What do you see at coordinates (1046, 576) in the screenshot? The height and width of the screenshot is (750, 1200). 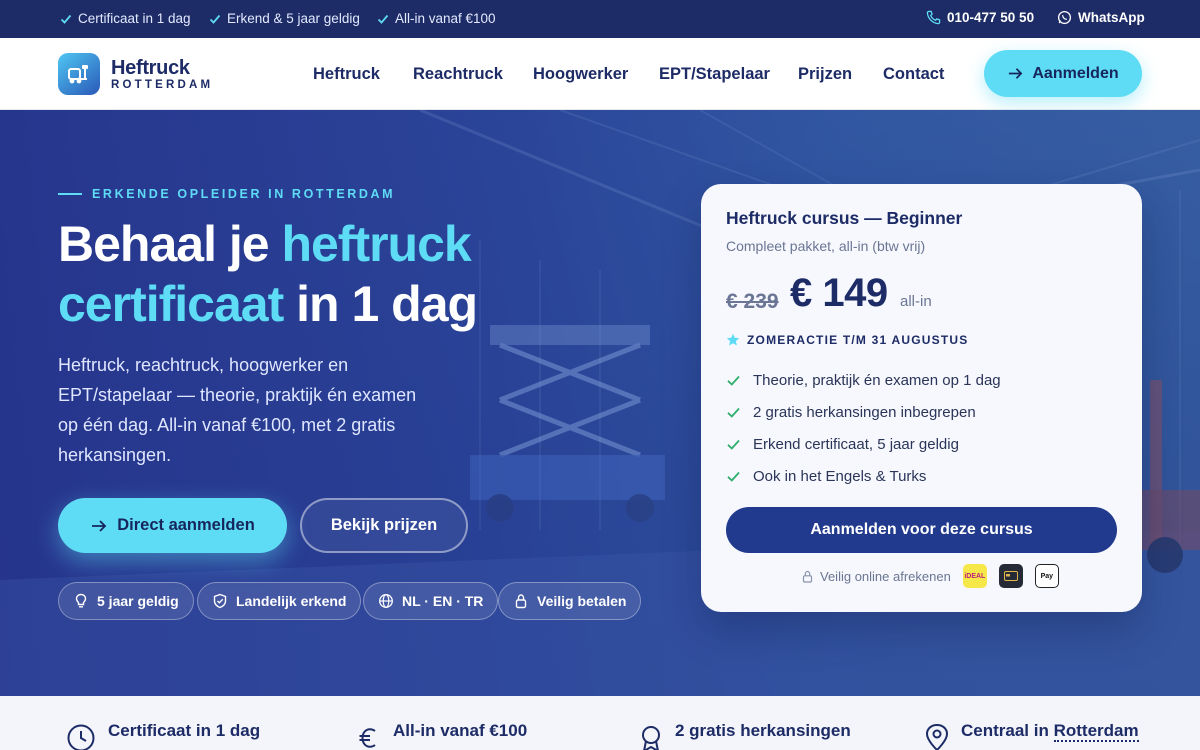 I see `apple-pay-icon: Pay` at bounding box center [1046, 576].